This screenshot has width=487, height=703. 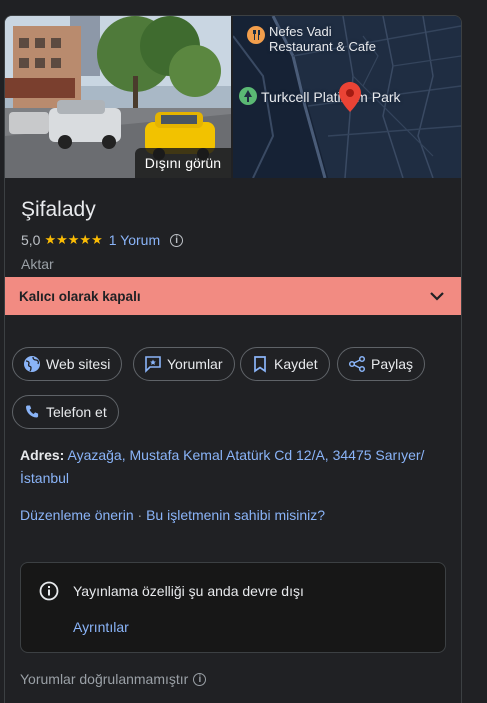 I want to click on call-button: Telefon et, so click(x=65, y=412).